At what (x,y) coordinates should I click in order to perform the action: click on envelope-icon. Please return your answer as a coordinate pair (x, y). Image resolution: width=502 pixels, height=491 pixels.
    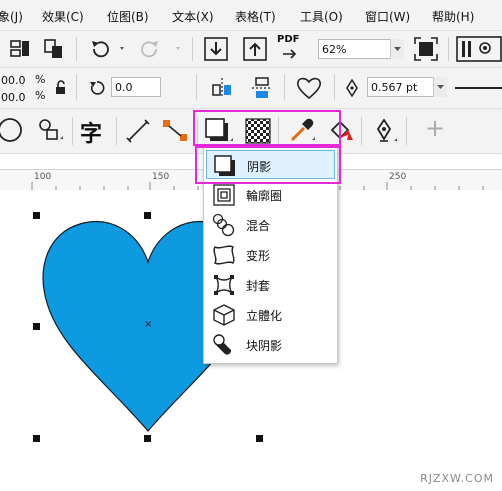
    Looking at the image, I should click on (224, 285).